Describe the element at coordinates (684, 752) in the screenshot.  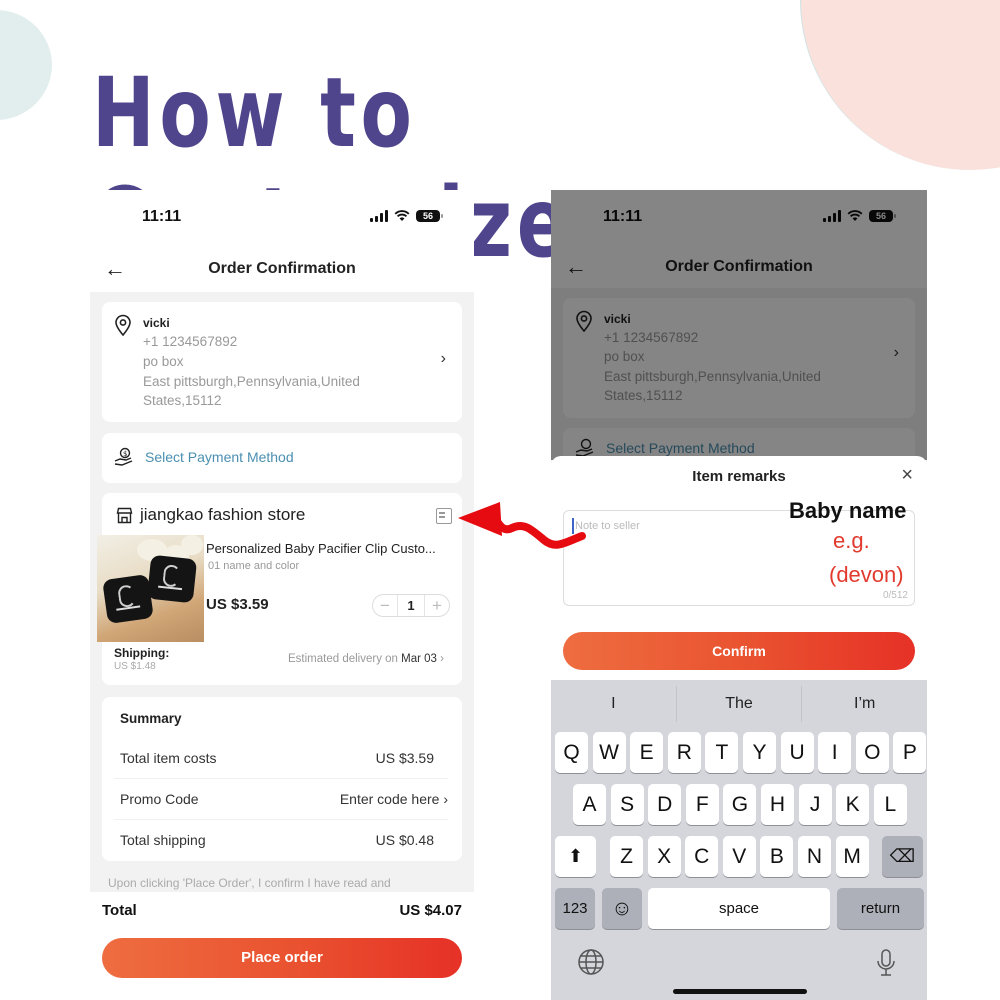
I see `key-r: R` at that location.